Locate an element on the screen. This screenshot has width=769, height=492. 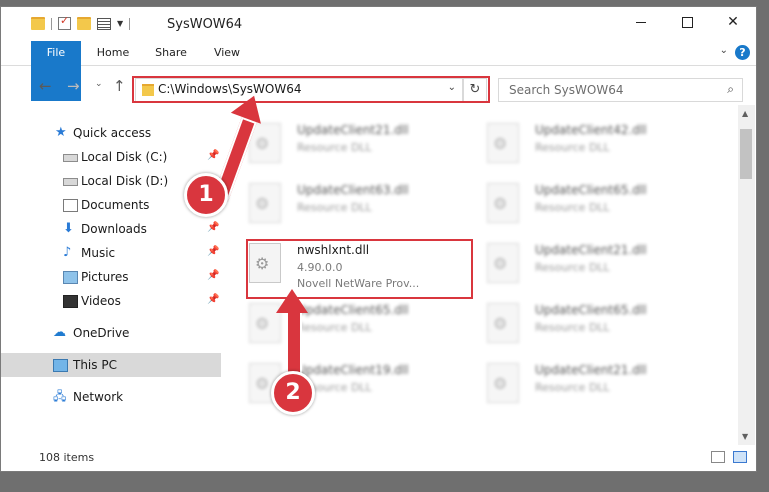
minimize-button is located at coordinates (641, 22).